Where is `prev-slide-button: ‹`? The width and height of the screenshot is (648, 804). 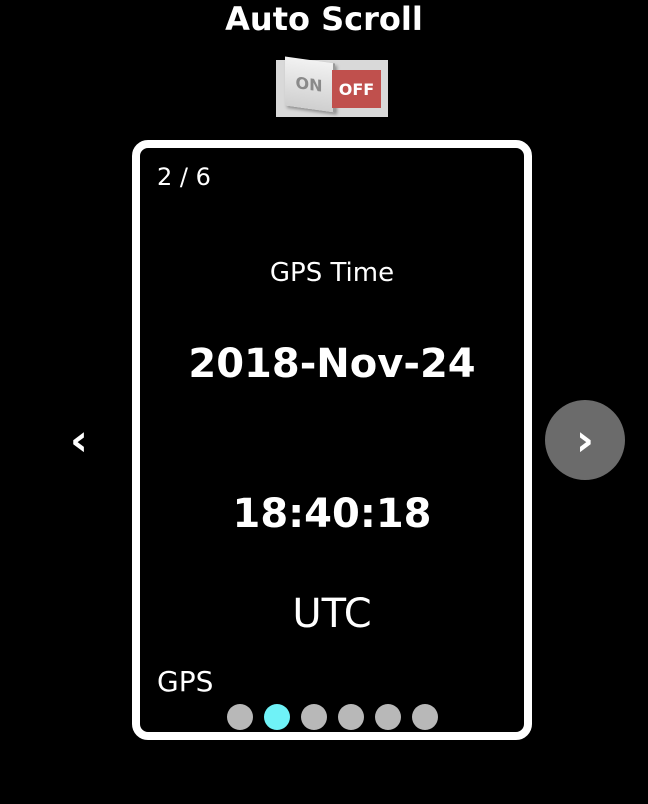
prev-slide-button: ‹ is located at coordinates (79, 440).